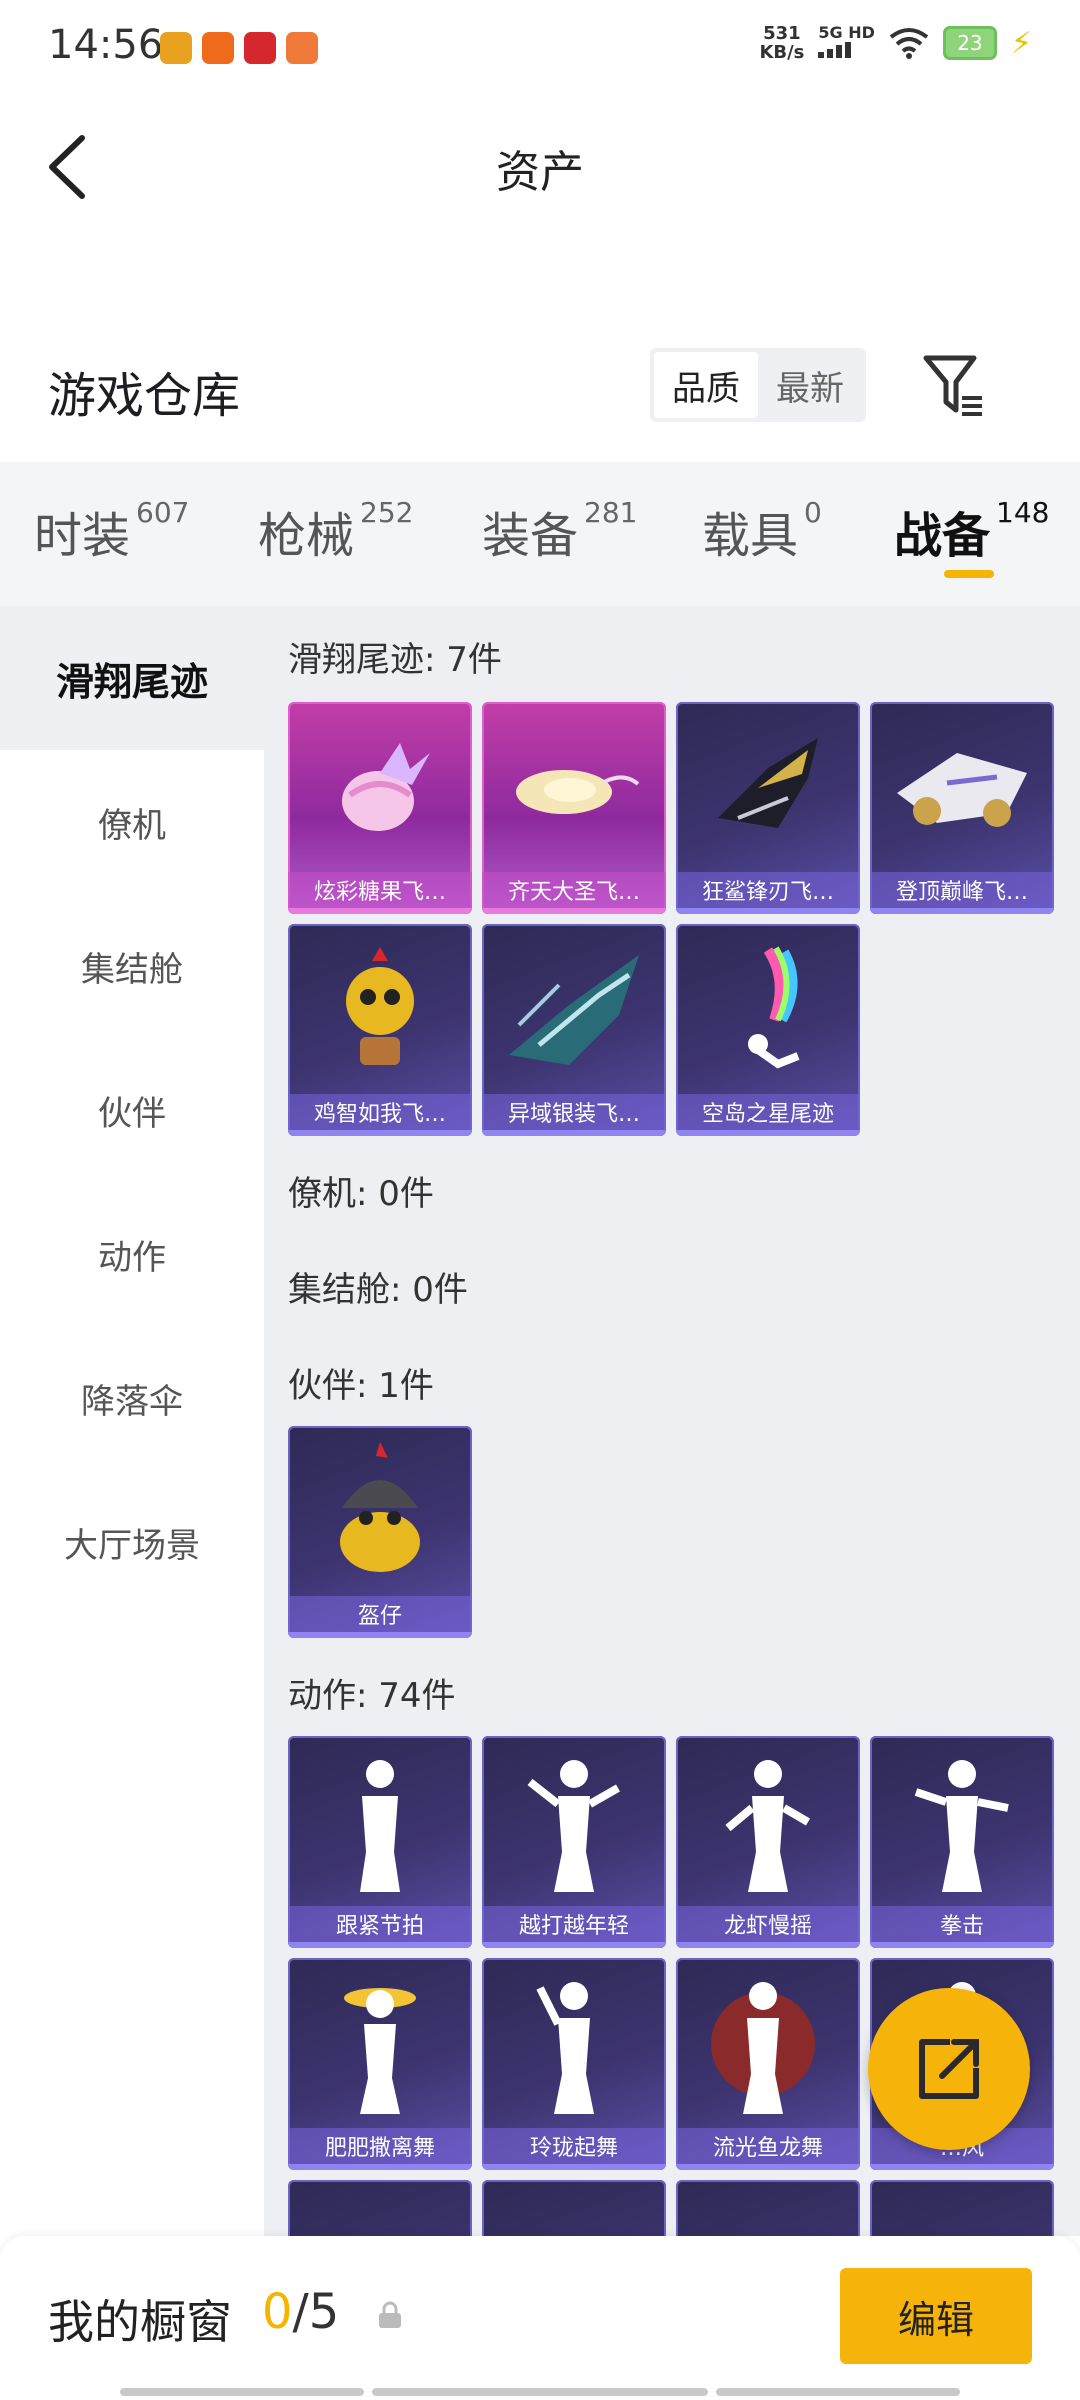 This screenshot has height=2400, width=1080. Describe the element at coordinates (361, 1386) in the screenshot. I see `group-title-partner: 伙伴: 1件` at that location.